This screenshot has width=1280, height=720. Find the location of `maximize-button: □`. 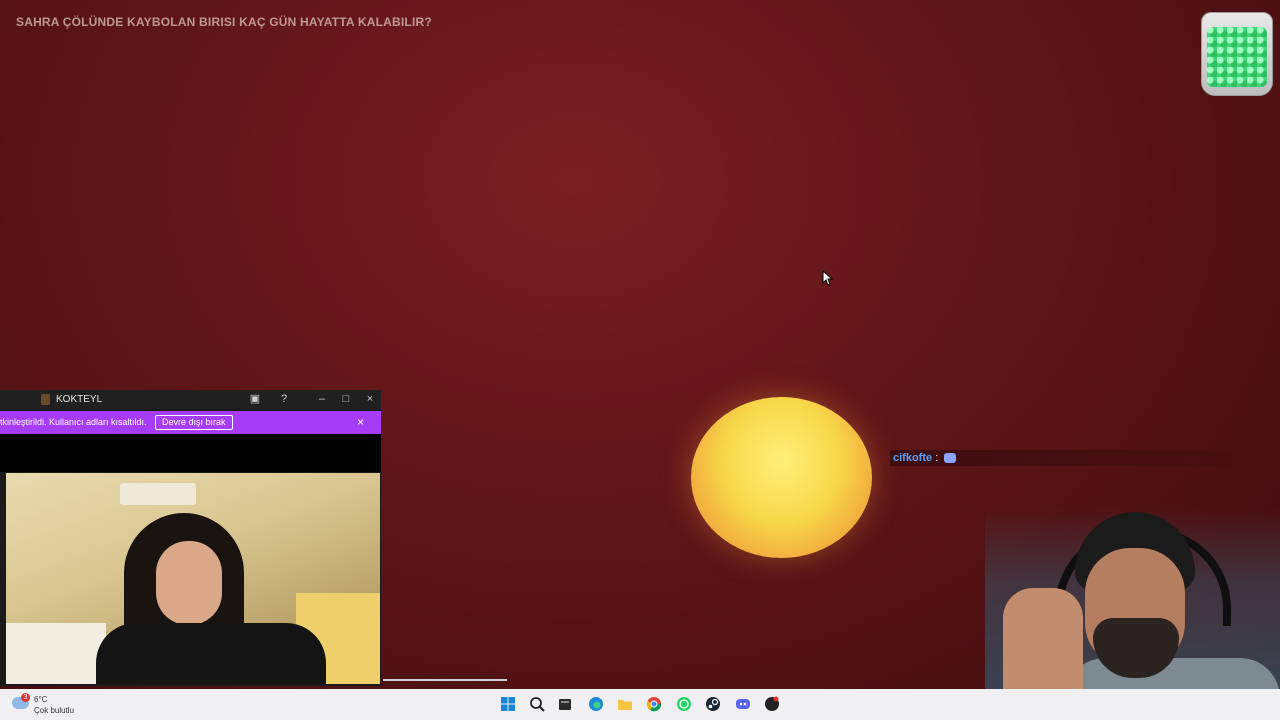

maximize-button: □ is located at coordinates (346, 399).